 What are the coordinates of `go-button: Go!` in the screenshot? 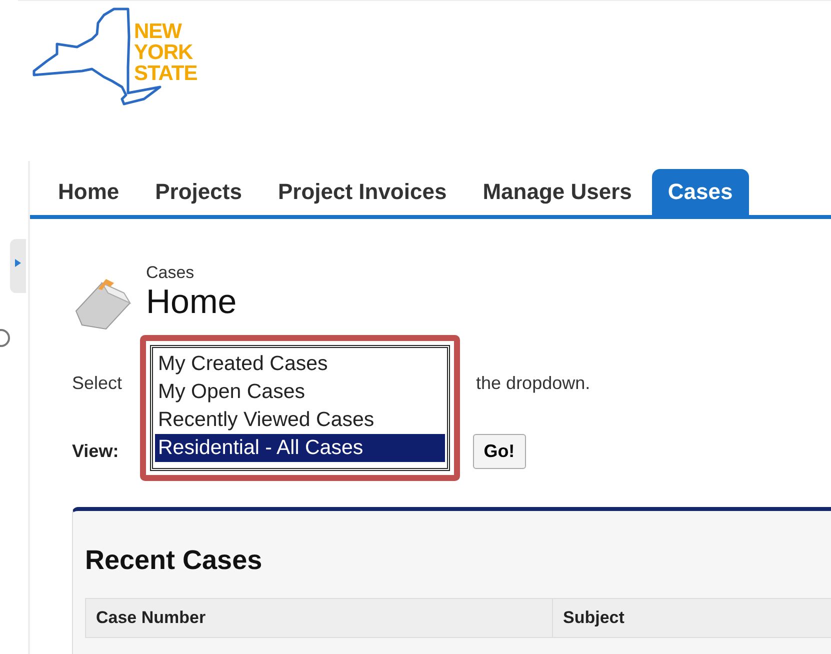 It's located at (499, 451).